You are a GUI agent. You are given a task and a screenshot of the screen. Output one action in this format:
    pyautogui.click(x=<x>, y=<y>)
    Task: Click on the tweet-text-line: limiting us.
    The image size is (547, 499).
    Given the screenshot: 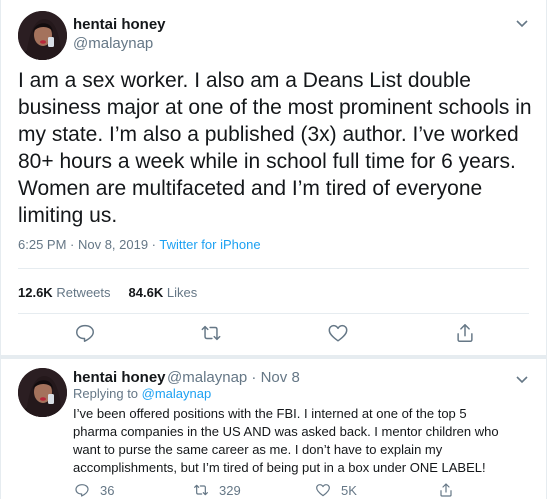 What is the action you would take?
    pyautogui.click(x=68, y=215)
    